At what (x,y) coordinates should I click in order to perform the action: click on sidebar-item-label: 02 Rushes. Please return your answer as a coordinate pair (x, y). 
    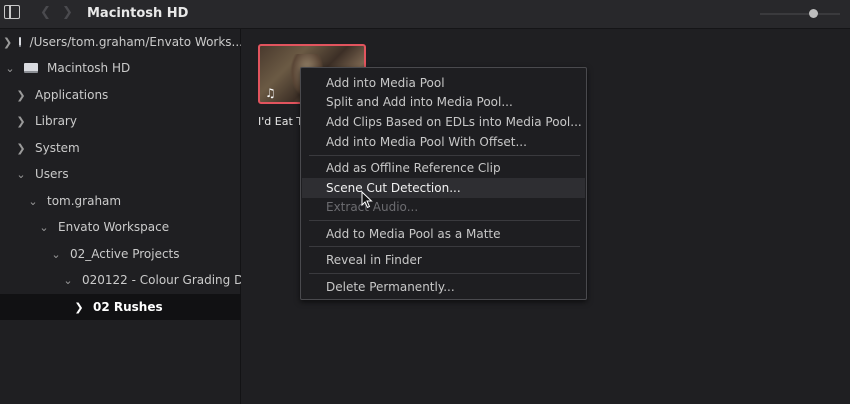
    Looking at the image, I should click on (128, 307).